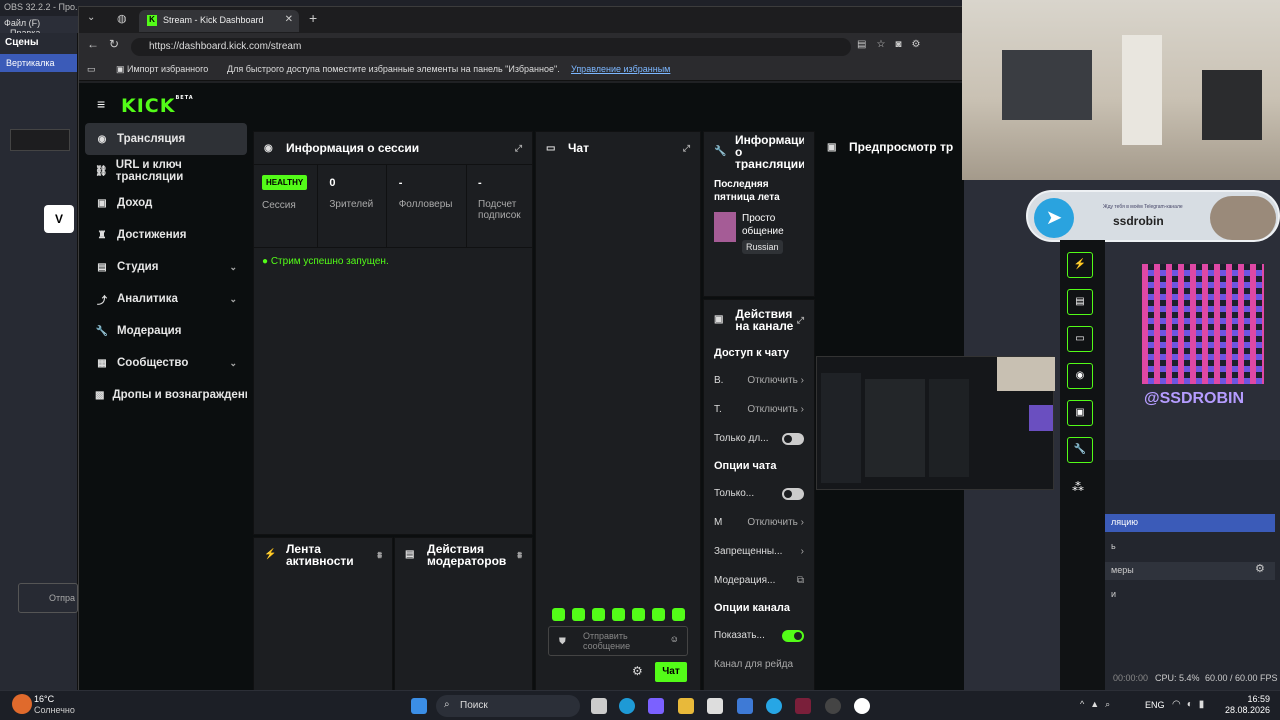  I want to click on chat-input: ⛊ Отправить сообщение ☺, so click(618, 641).